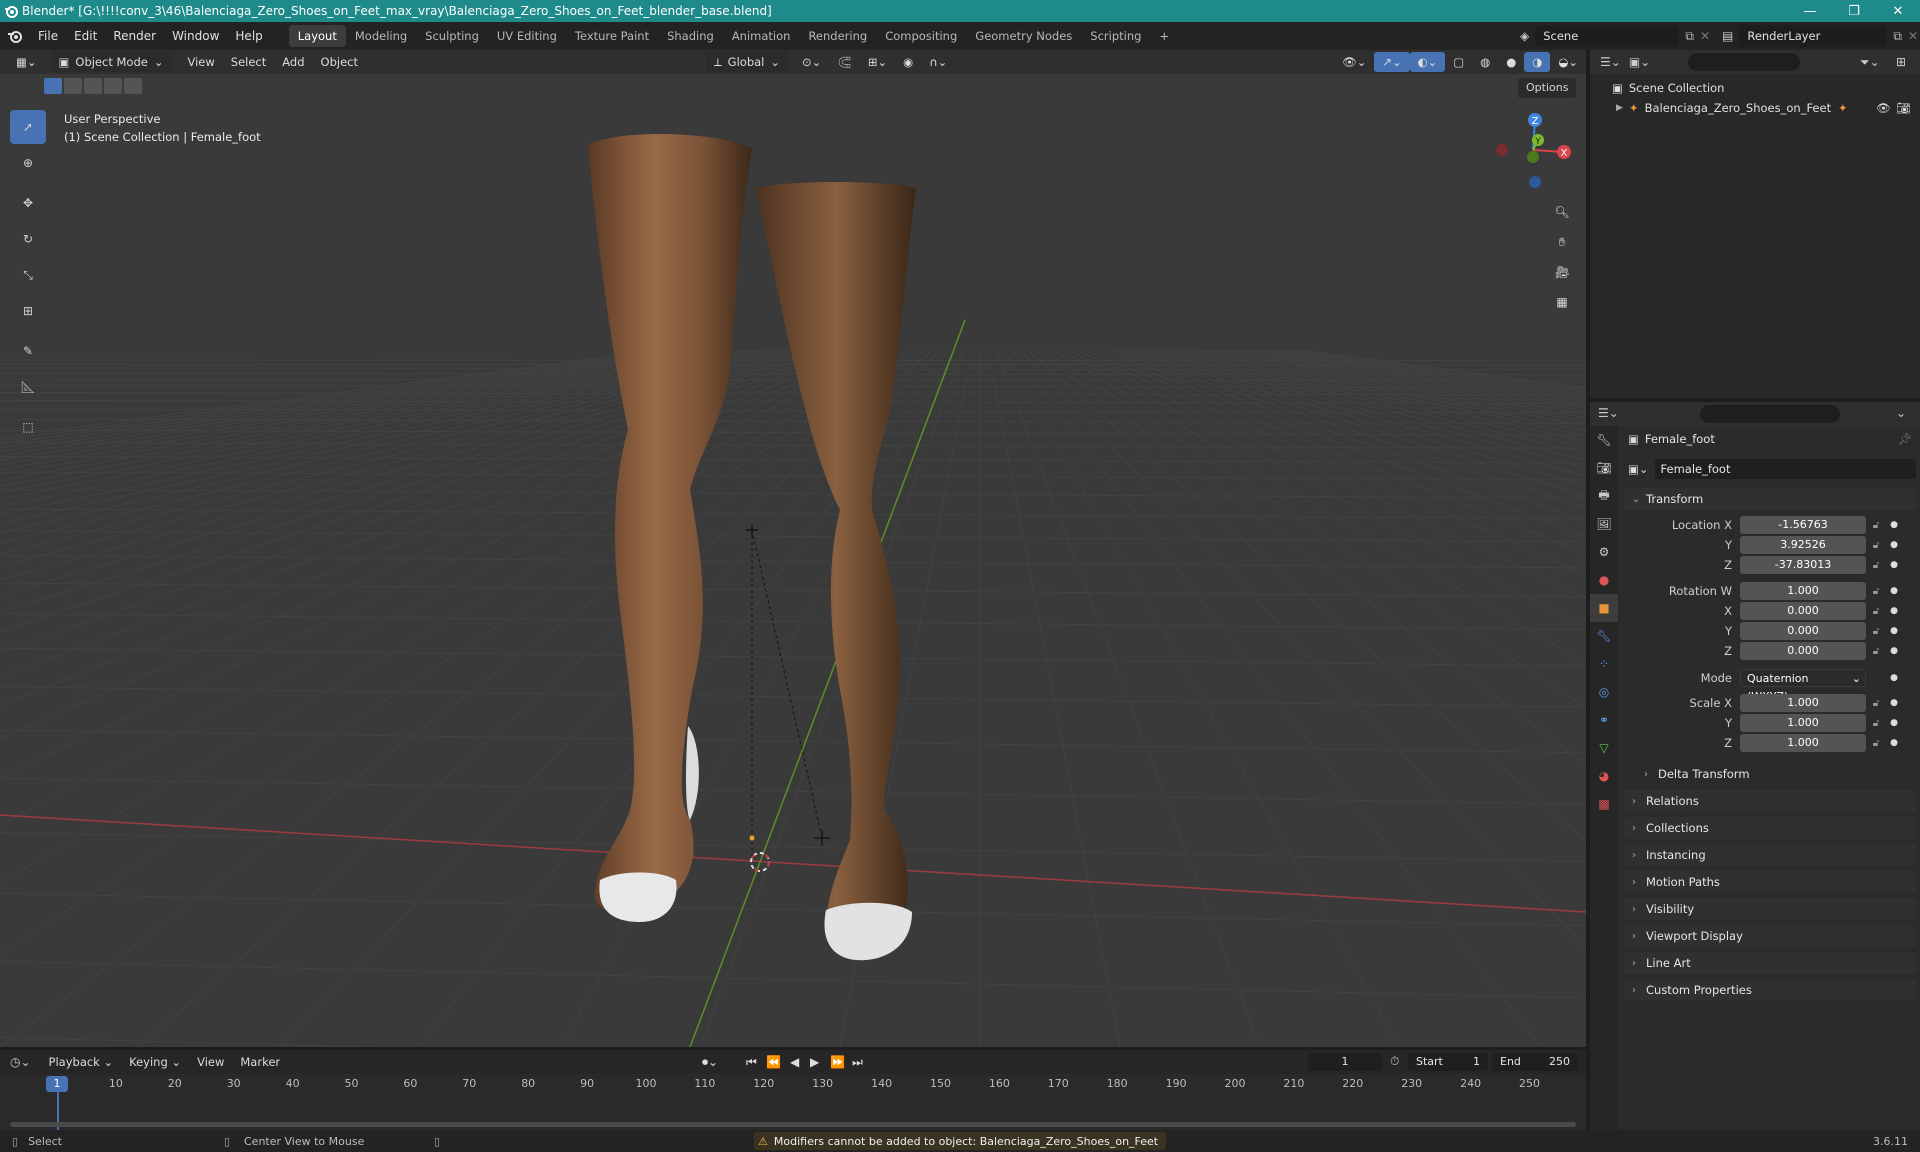 The image size is (1920, 1152). What do you see at coordinates (908, 62) in the screenshot?
I see `proportional-edit-icon: ◉` at bounding box center [908, 62].